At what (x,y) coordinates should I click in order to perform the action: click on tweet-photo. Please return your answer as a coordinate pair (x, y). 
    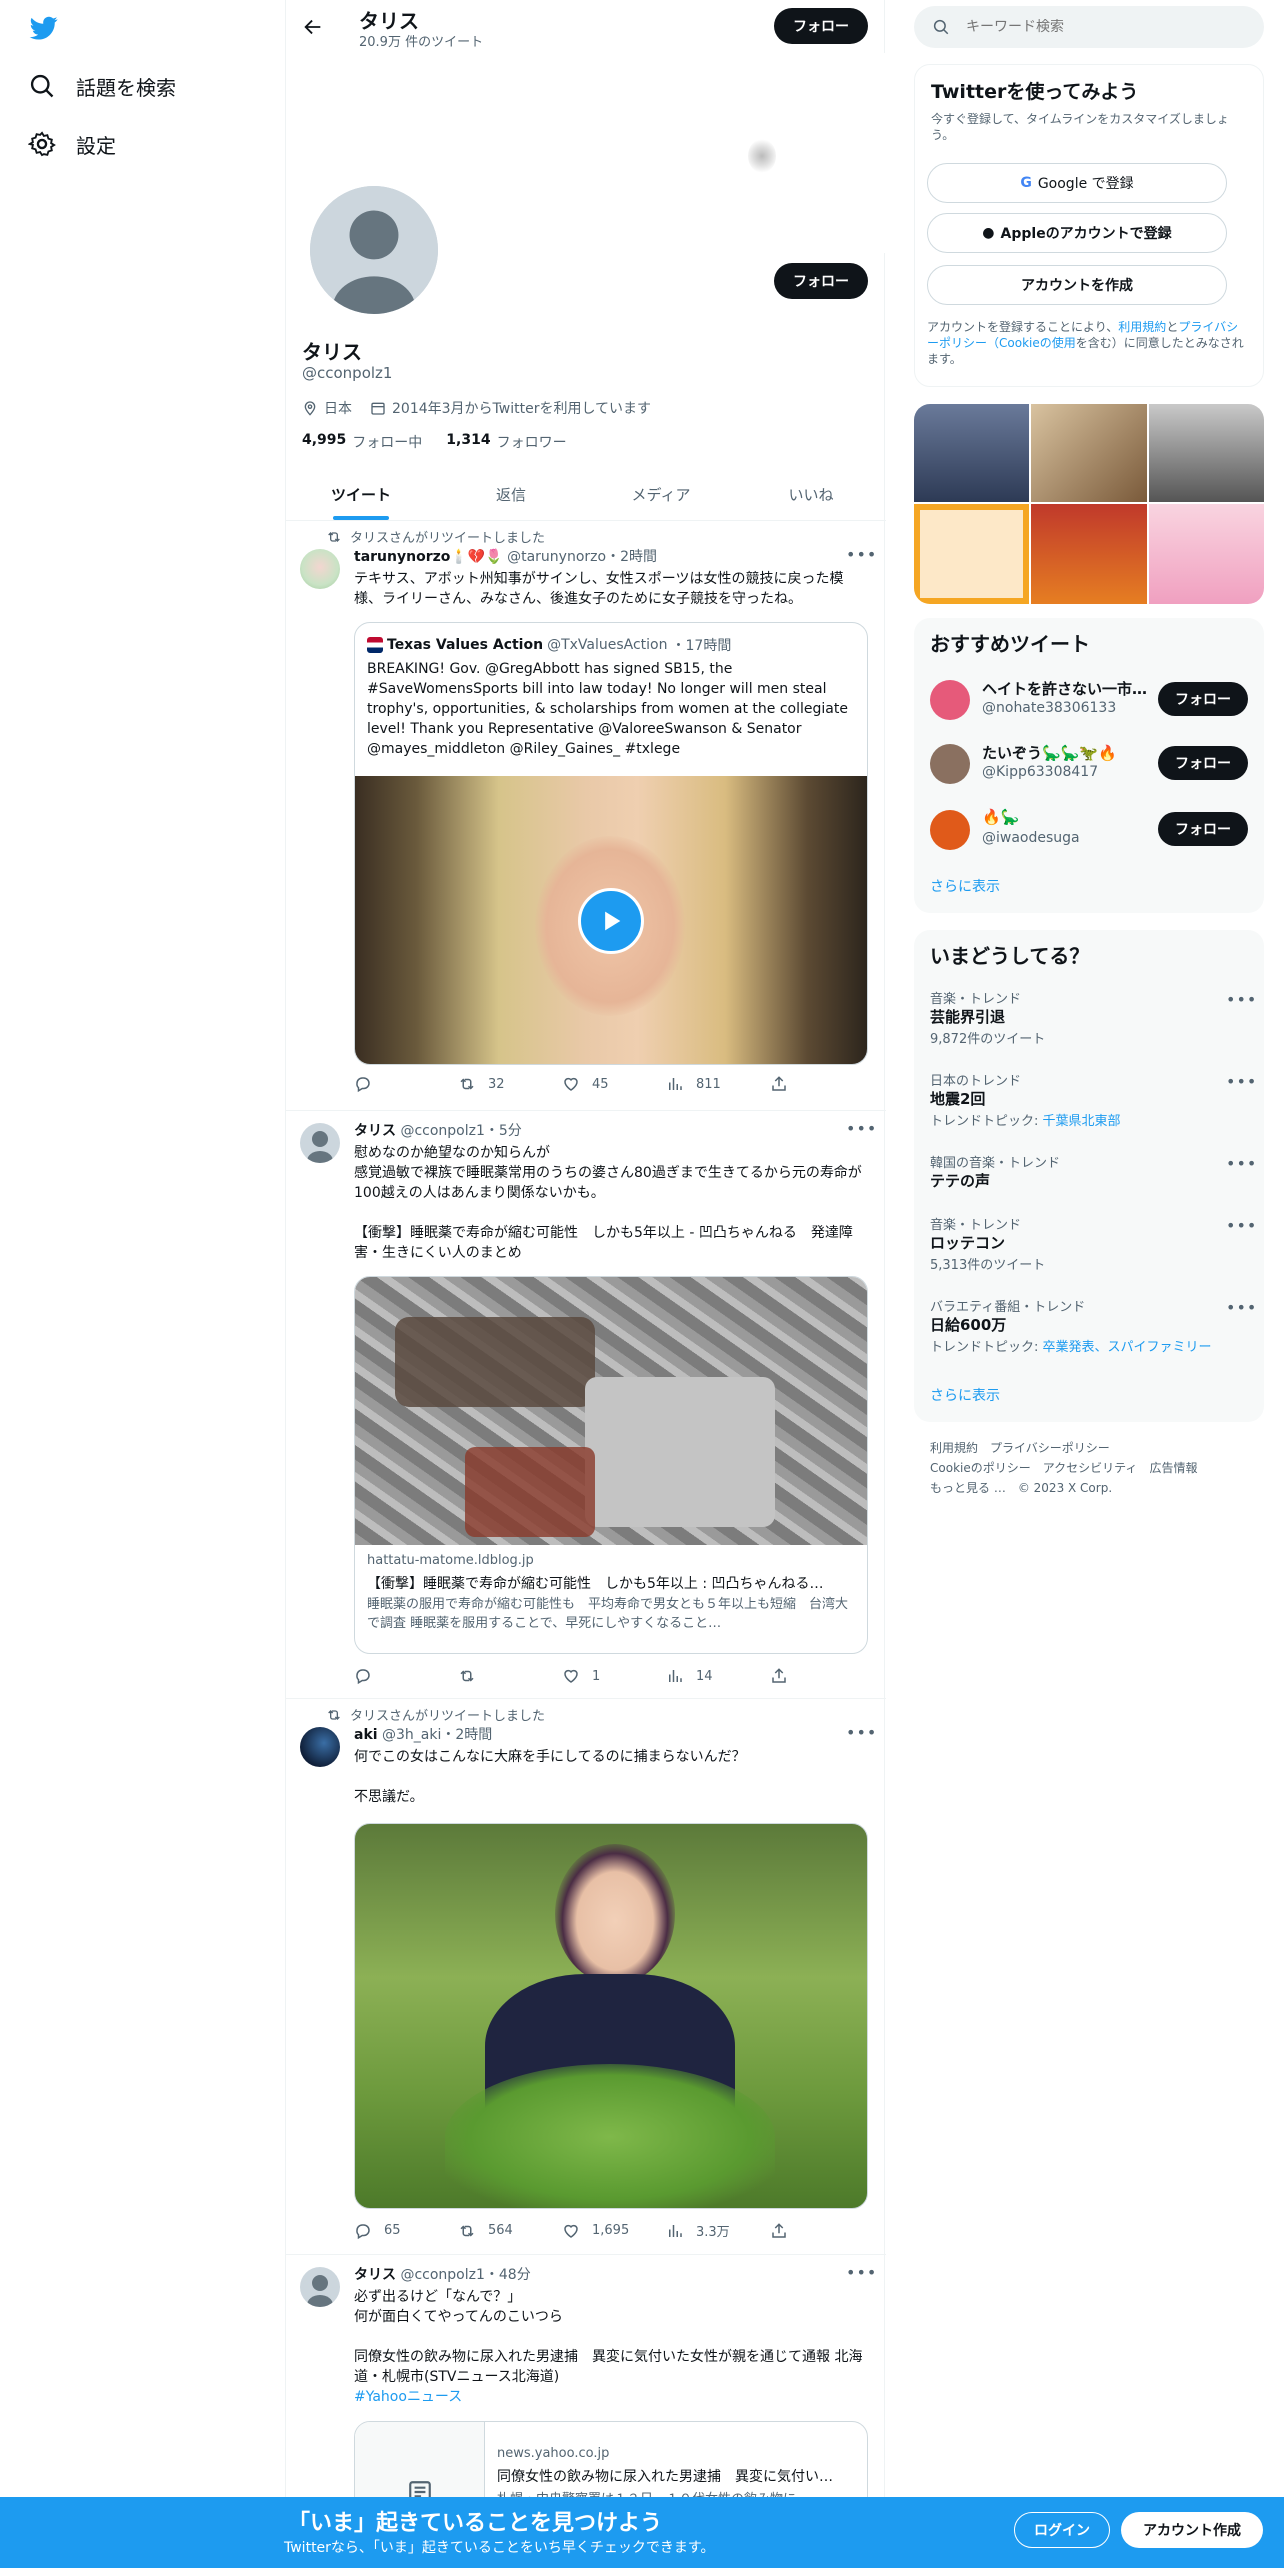
    Looking at the image, I should click on (611, 2016).